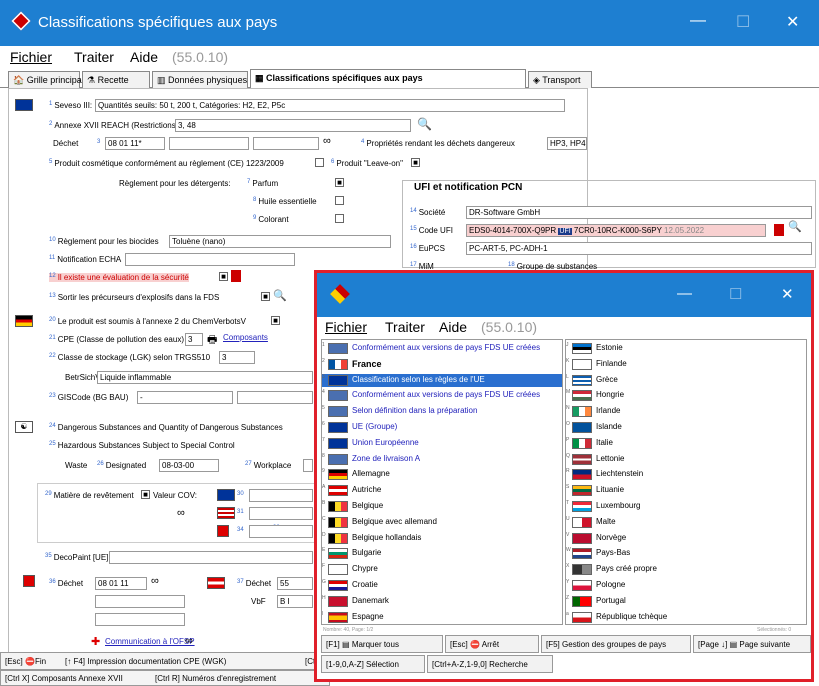 The image size is (819, 686). Describe the element at coordinates (295, 601) in the screenshot. I see `vbf-field: B I` at that location.